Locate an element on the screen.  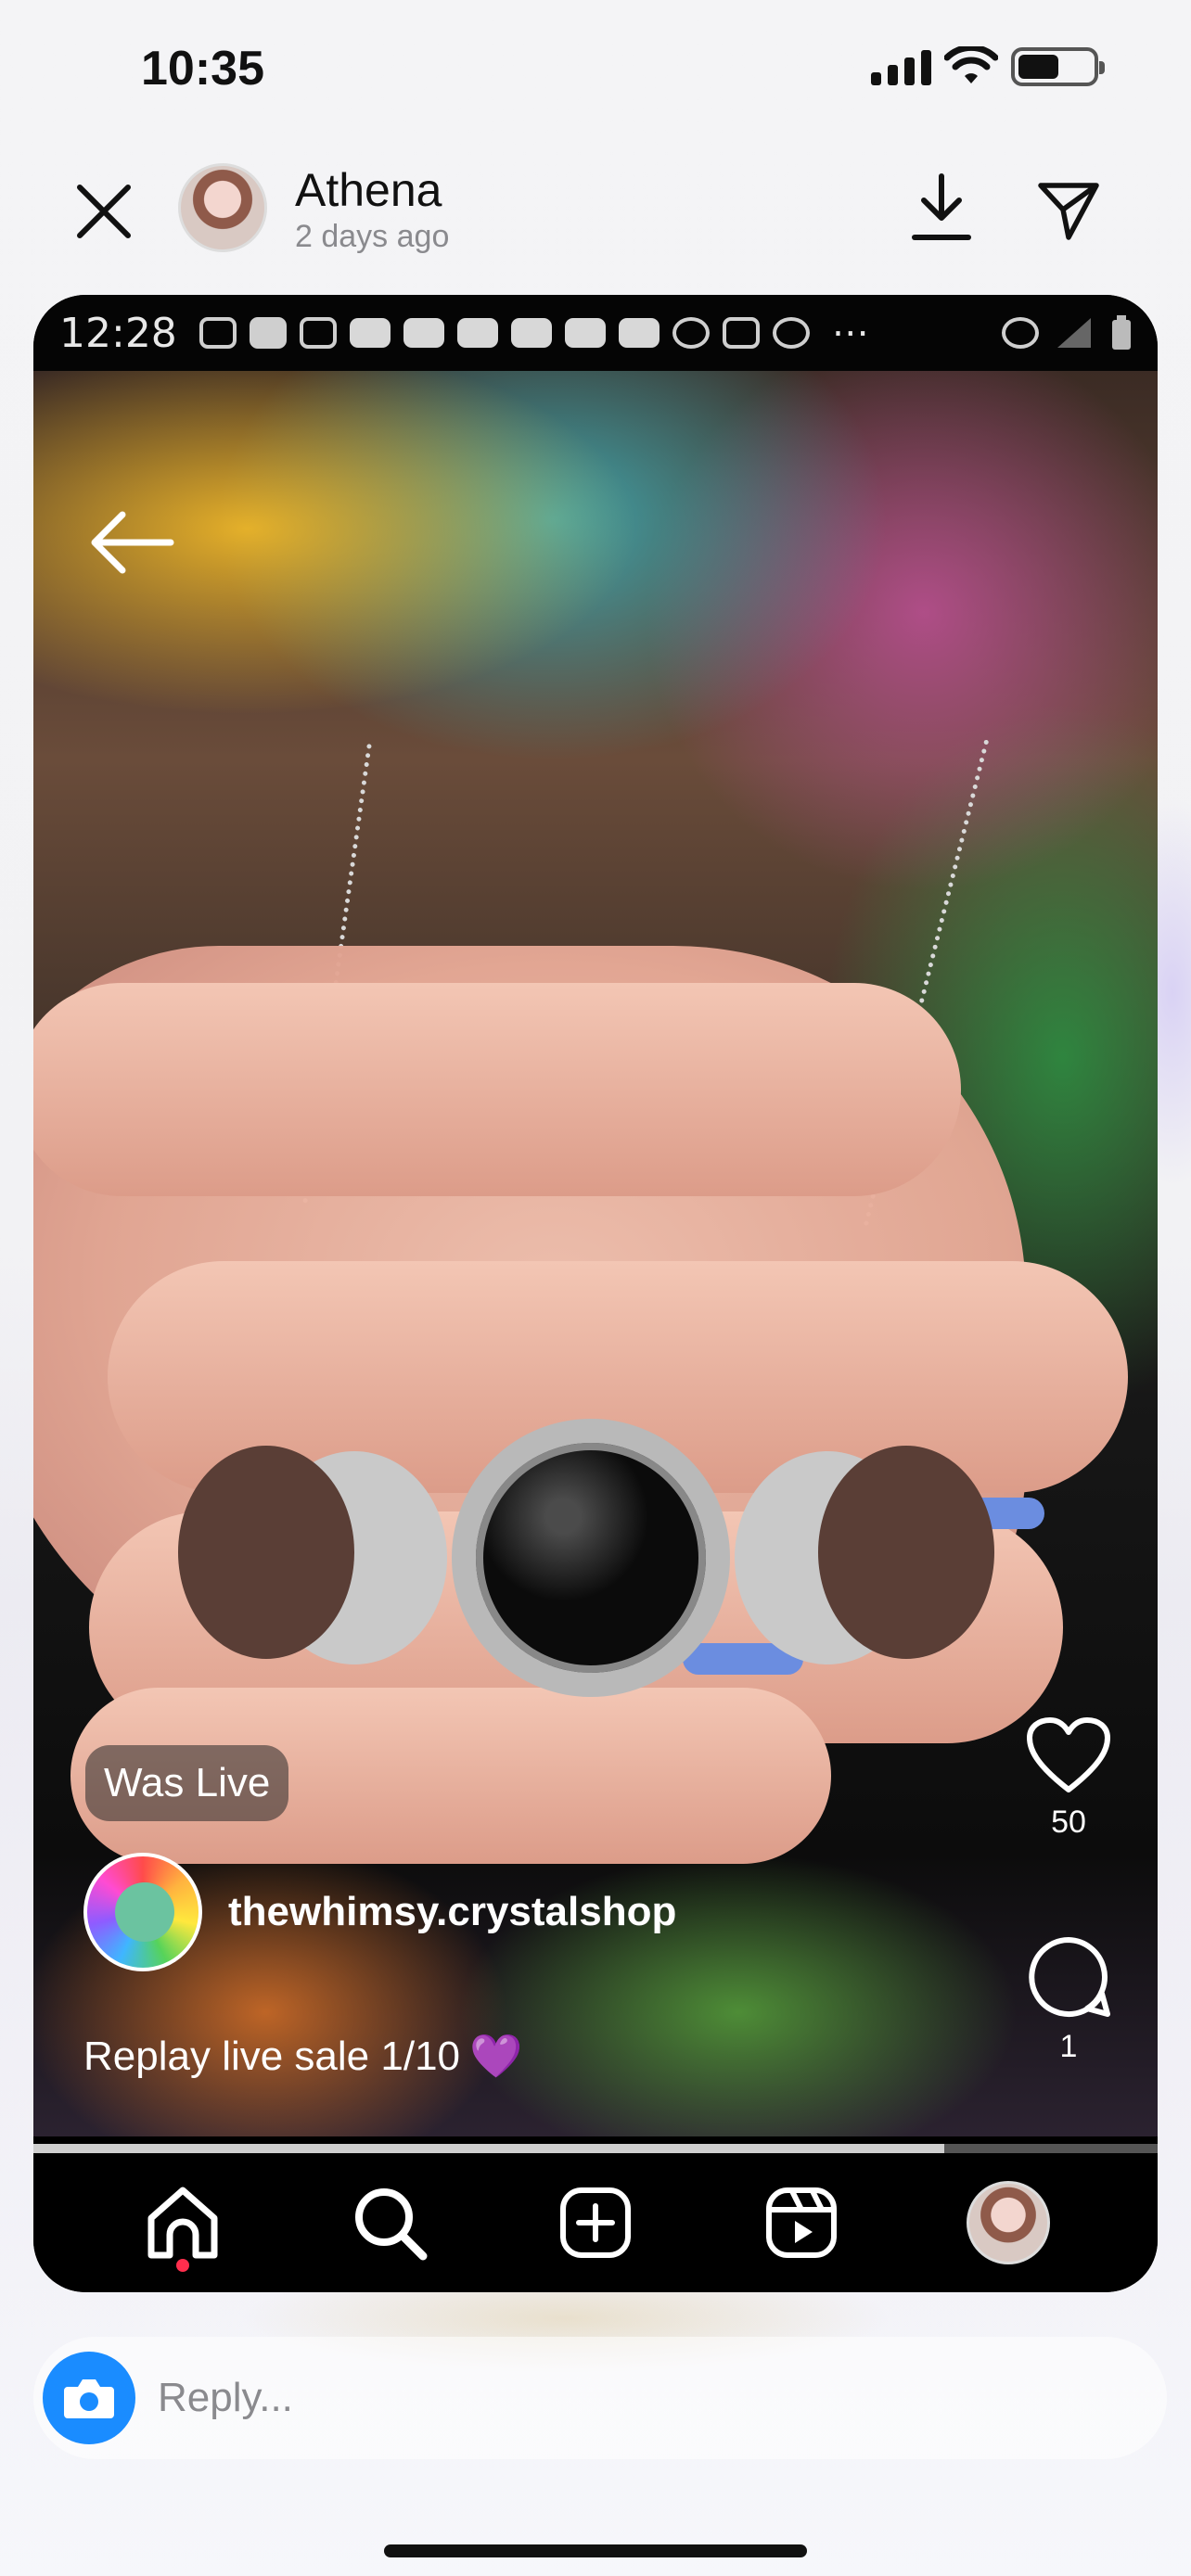
close-button is located at coordinates (104, 212).